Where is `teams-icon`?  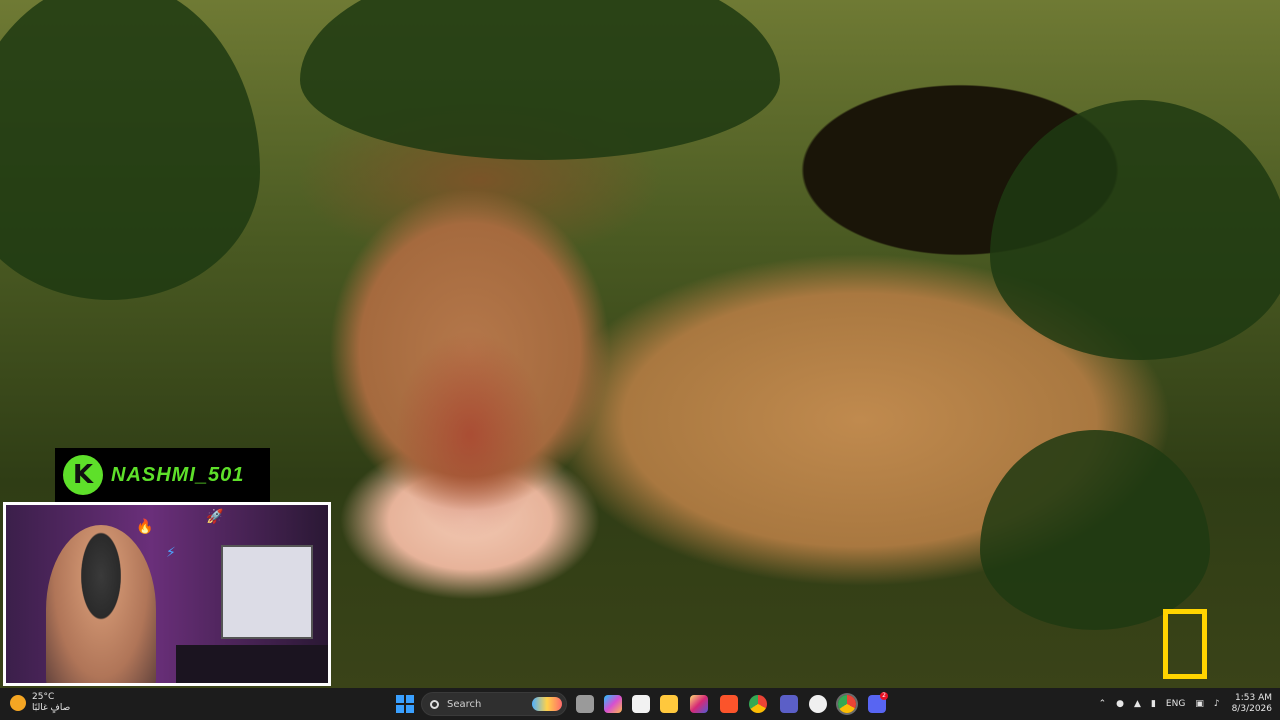
teams-icon is located at coordinates (789, 704).